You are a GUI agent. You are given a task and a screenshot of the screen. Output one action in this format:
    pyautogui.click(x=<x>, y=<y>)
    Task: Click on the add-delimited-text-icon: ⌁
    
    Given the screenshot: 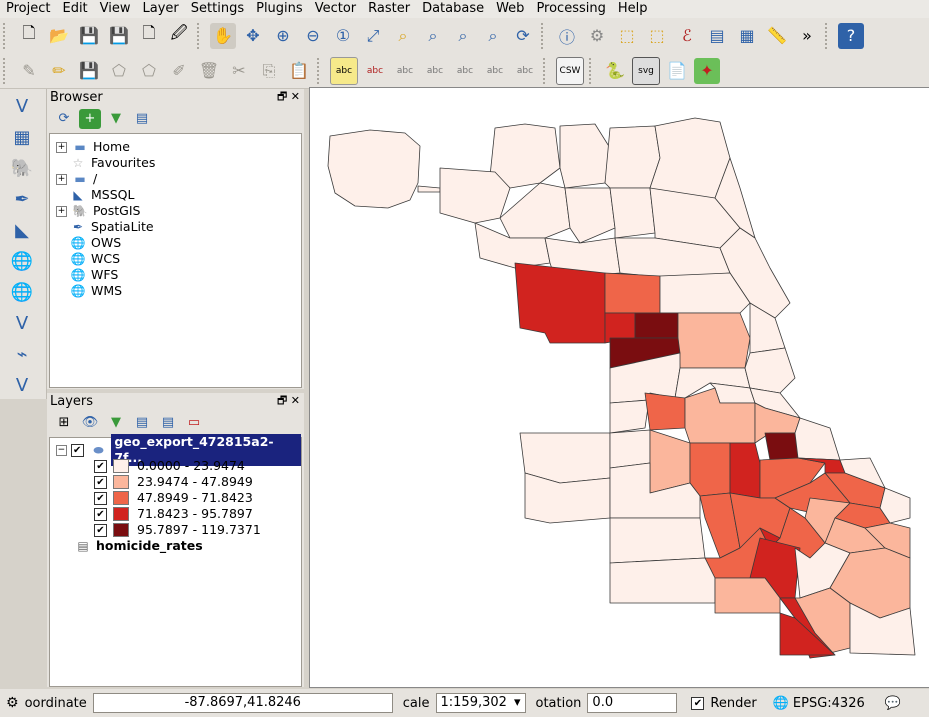 What is the action you would take?
    pyautogui.click(x=22, y=354)
    